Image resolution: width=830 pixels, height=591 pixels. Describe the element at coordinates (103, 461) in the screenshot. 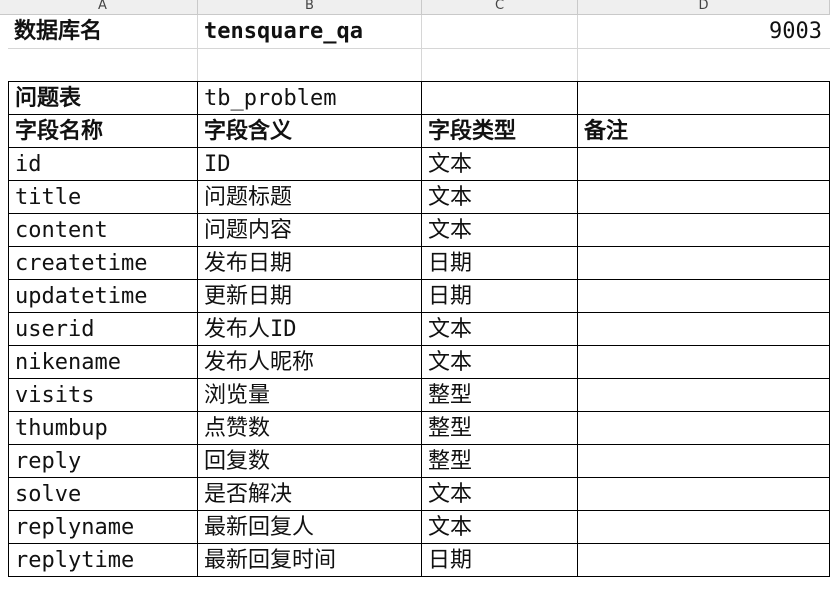

I see `field-cell: reply` at that location.